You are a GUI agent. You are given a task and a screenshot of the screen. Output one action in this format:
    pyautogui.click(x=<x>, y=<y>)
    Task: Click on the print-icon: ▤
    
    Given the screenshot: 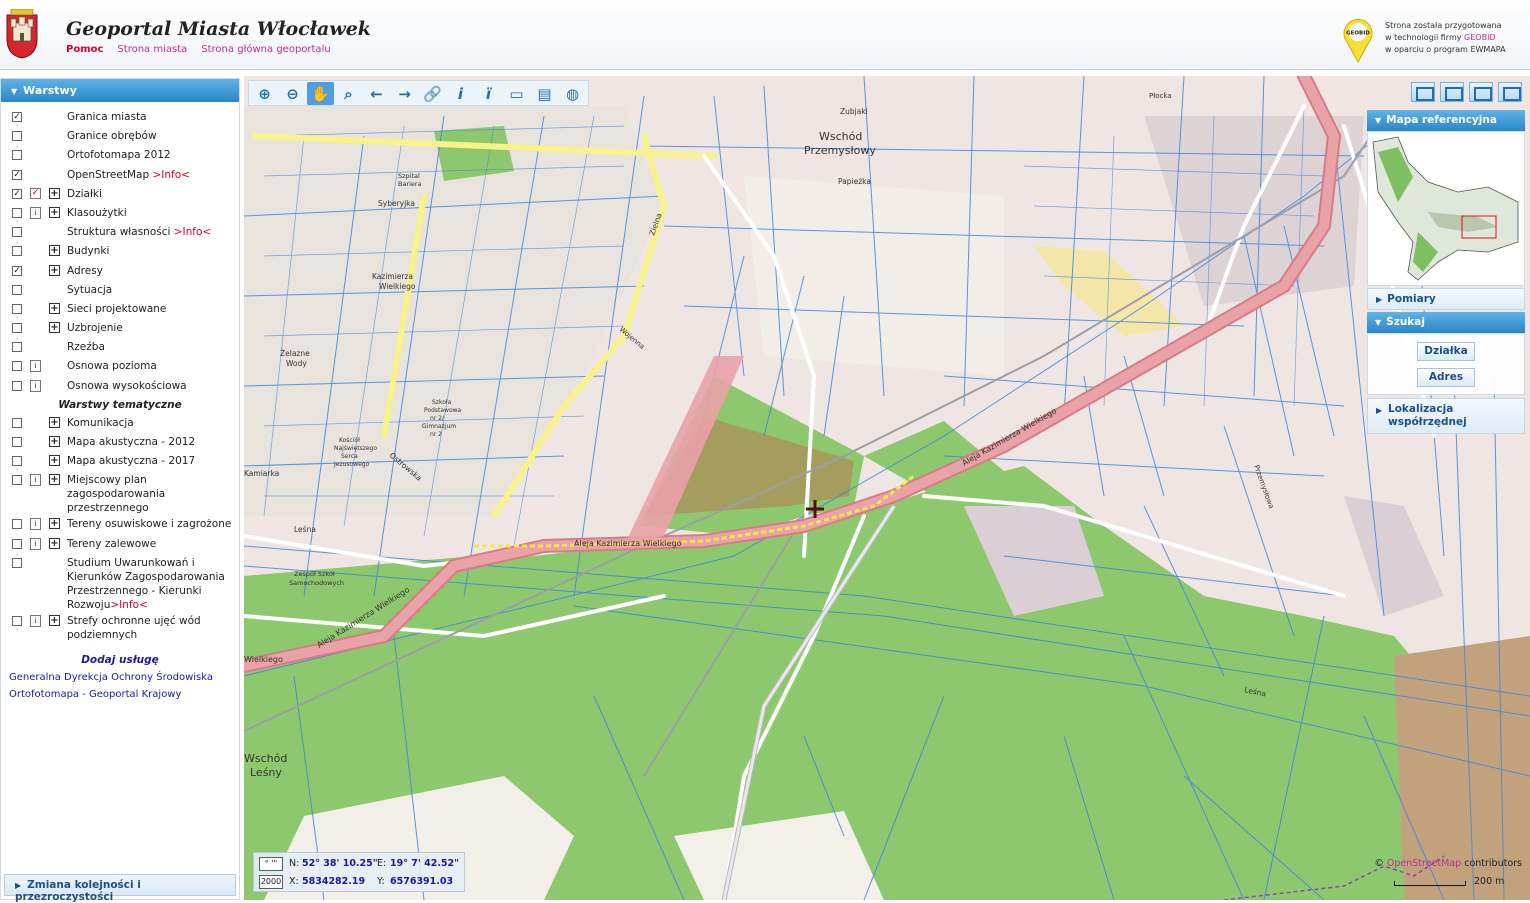 What is the action you would take?
    pyautogui.click(x=544, y=93)
    